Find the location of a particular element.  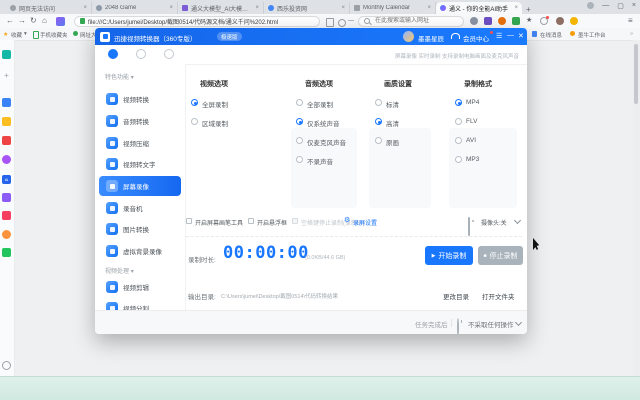

radio-original is located at coordinates (378, 140).